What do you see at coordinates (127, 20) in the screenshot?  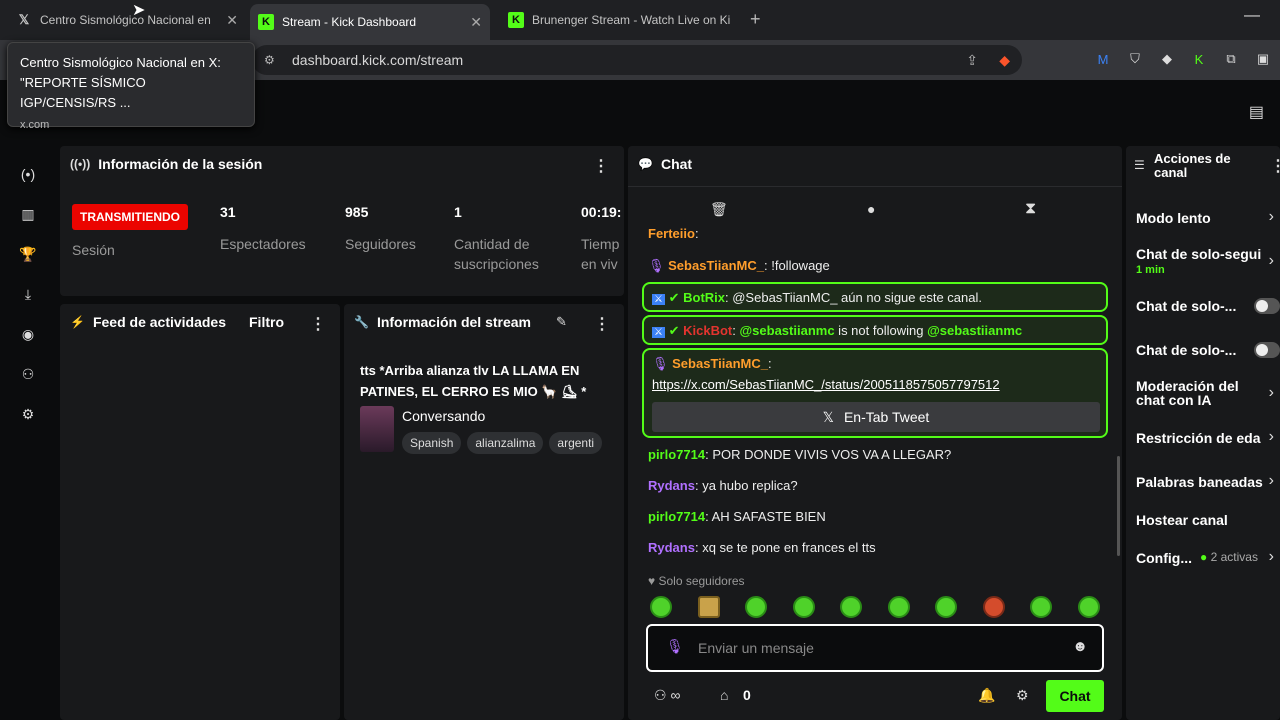 I see `tab-x: 𝕏 Centro Sismológico Nacional en ✕` at bounding box center [127, 20].